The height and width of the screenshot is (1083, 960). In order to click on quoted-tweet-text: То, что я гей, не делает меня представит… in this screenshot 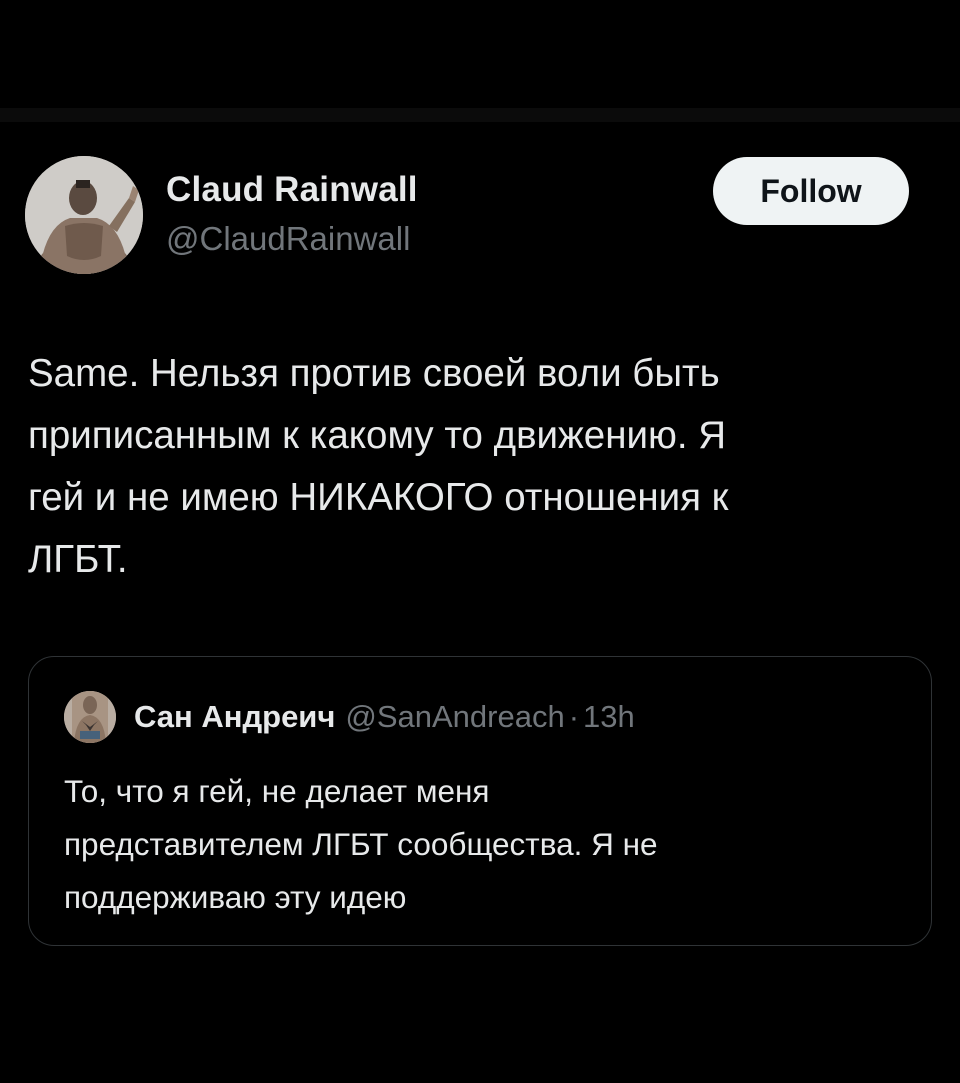, I will do `click(361, 844)`.